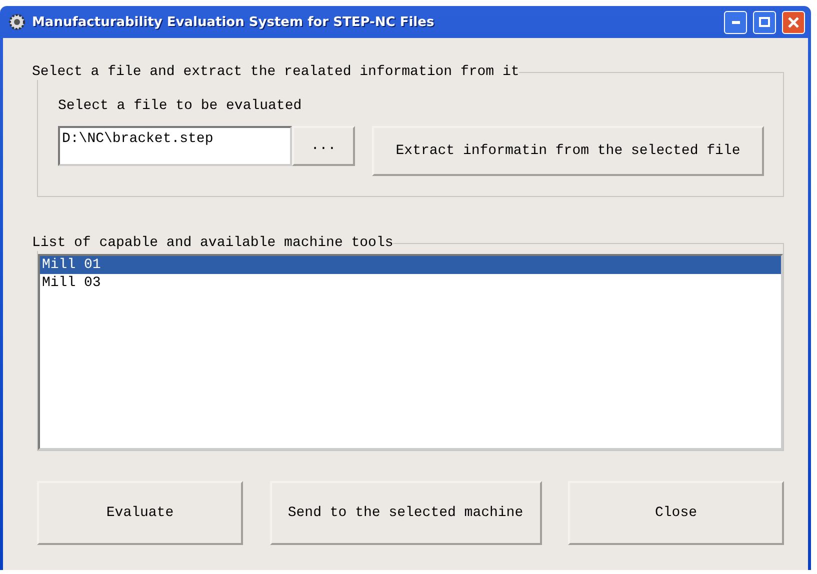 The width and height of the screenshot is (817, 574). What do you see at coordinates (676, 513) in the screenshot?
I see `action-button: Close` at bounding box center [676, 513].